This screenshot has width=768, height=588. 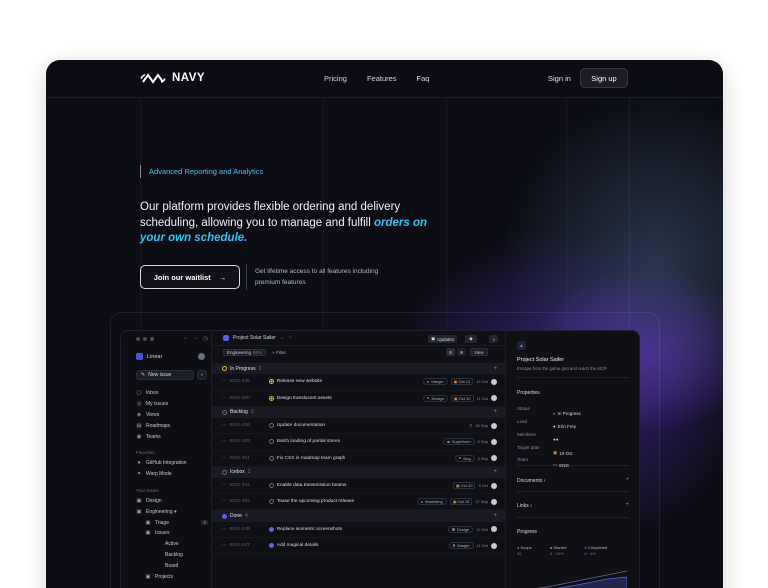 What do you see at coordinates (172, 522) in the screenshot?
I see `sidebar-team-item: ▣ Triage 2` at bounding box center [172, 522].